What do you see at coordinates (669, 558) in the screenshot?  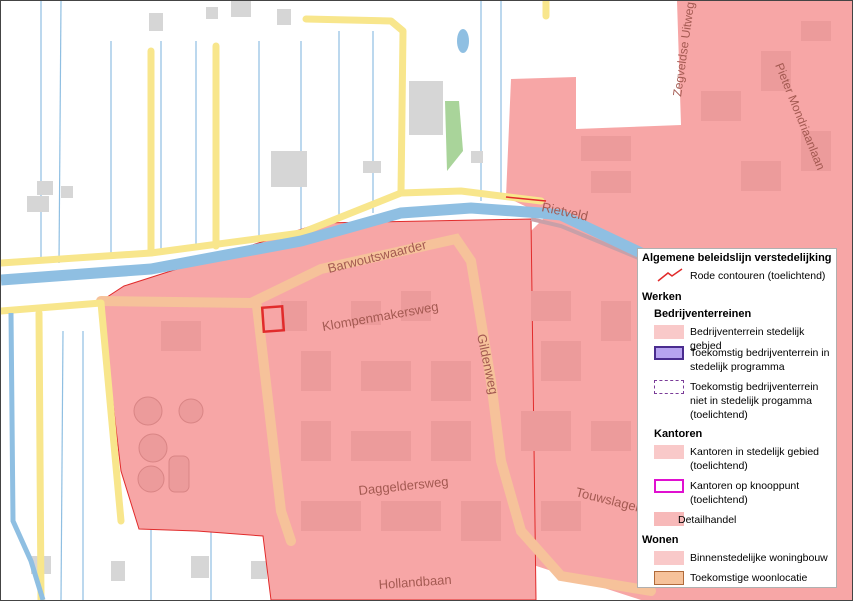 I see `swatch-binnenstedelijke-woningbouw` at bounding box center [669, 558].